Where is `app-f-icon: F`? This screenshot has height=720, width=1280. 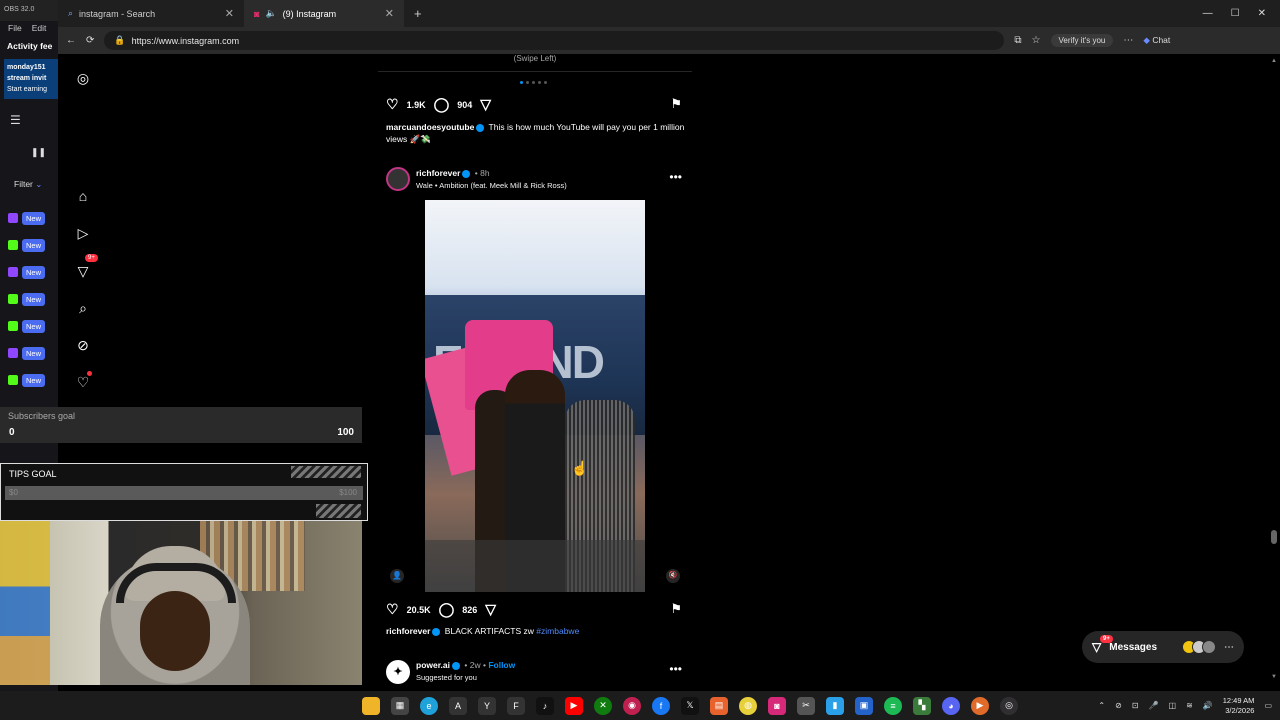
app-f-icon: F is located at coordinates (516, 705).